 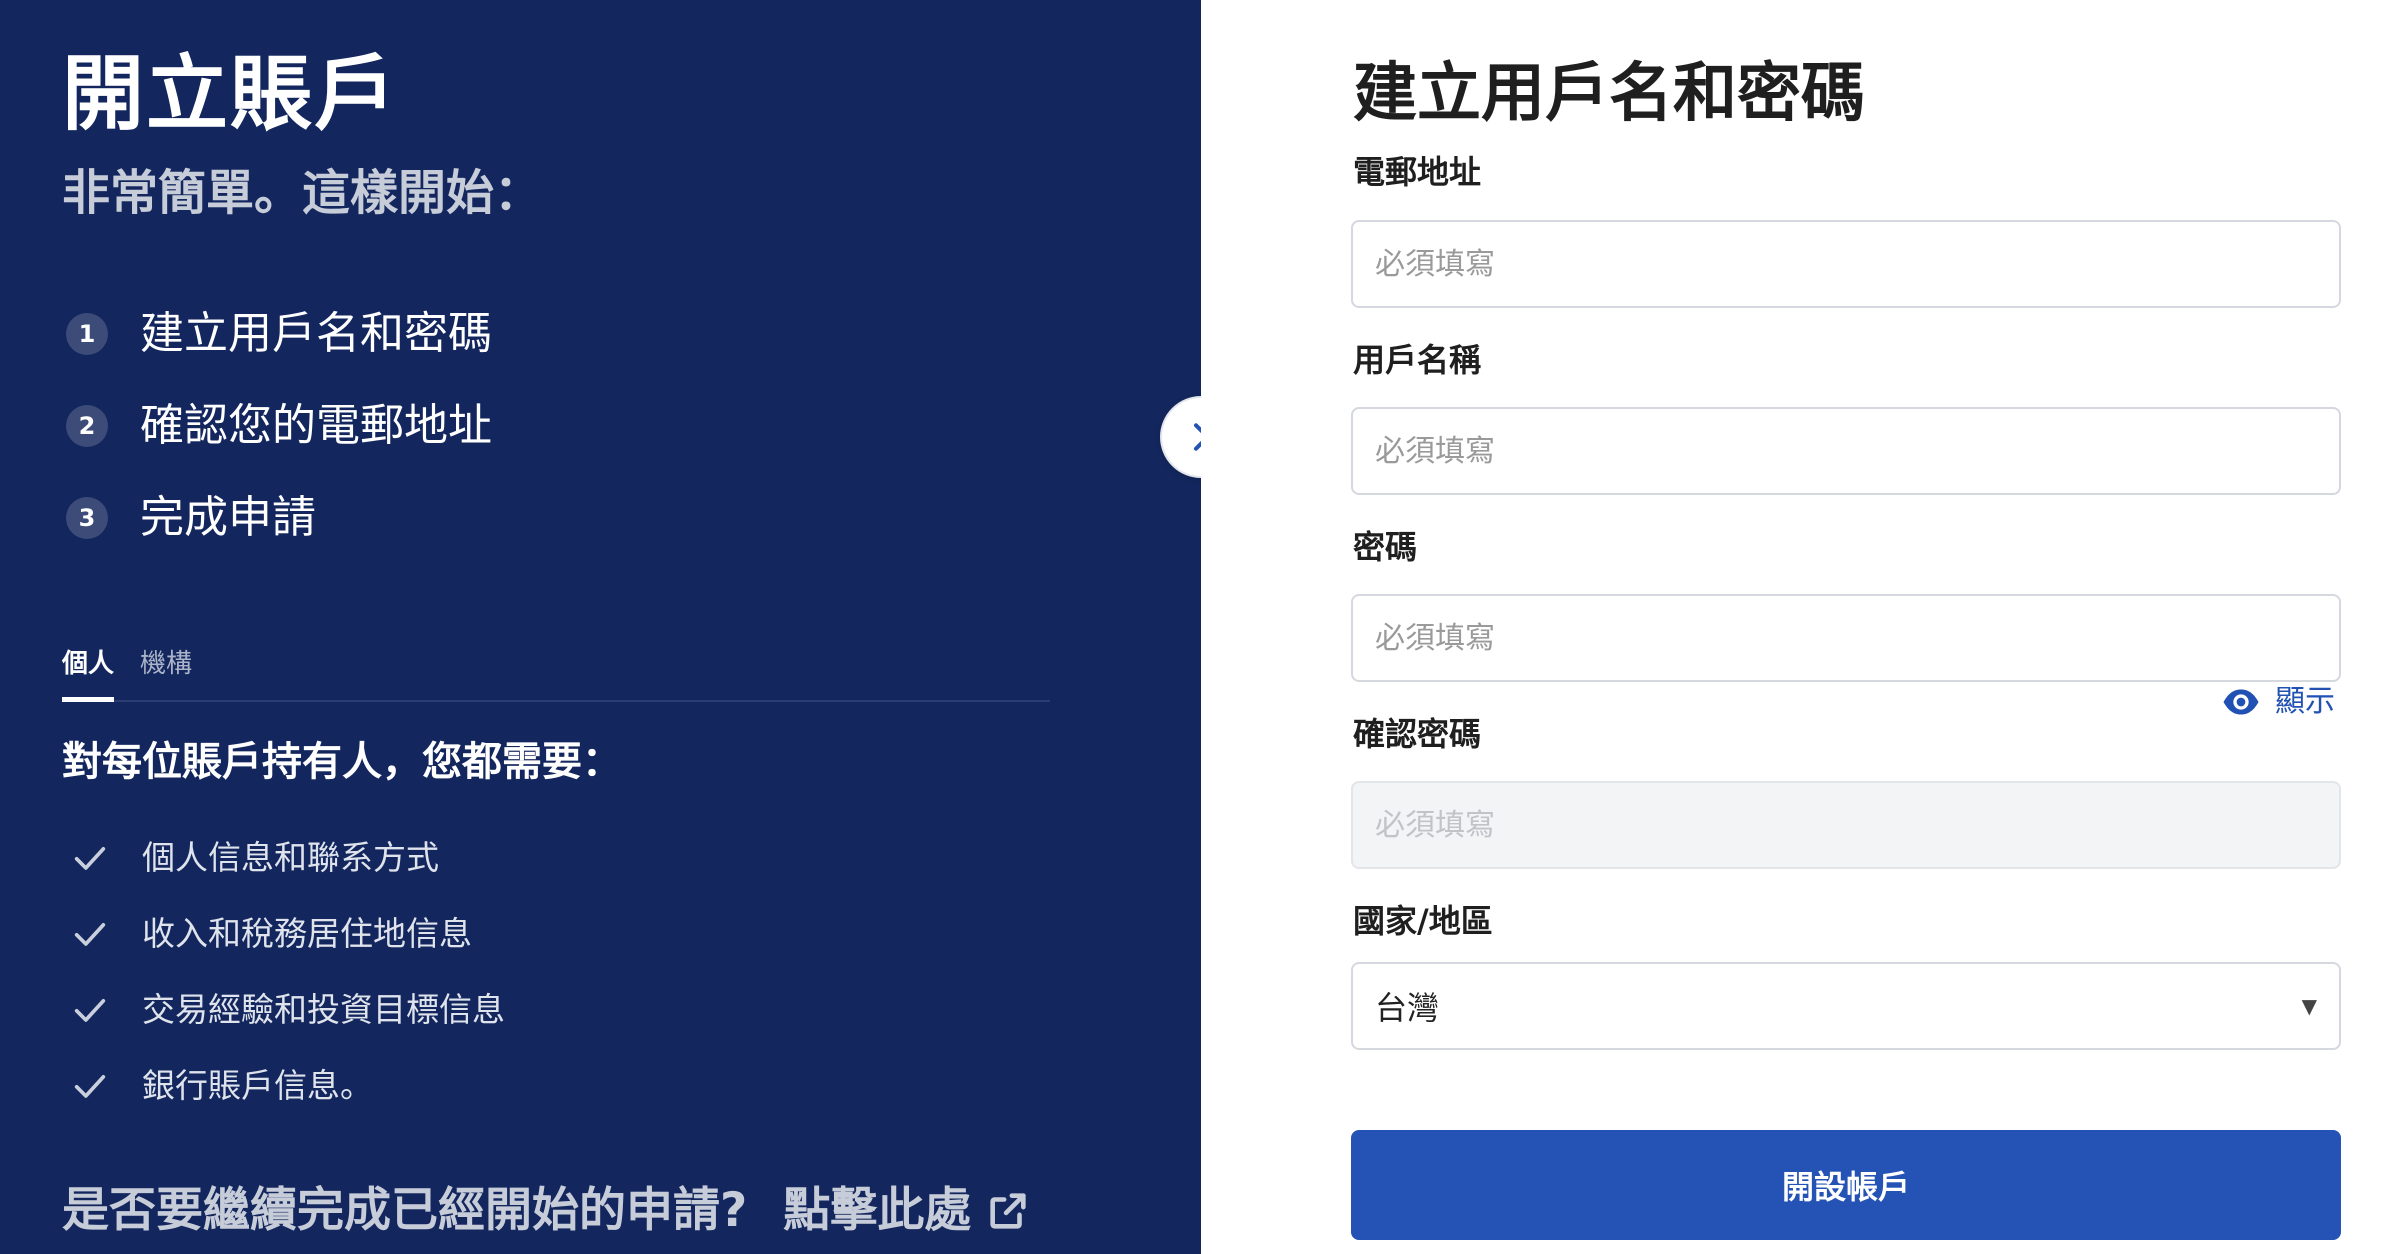 I want to click on list-item: 交易經驗和投資目標信息, so click(x=287, y=1010).